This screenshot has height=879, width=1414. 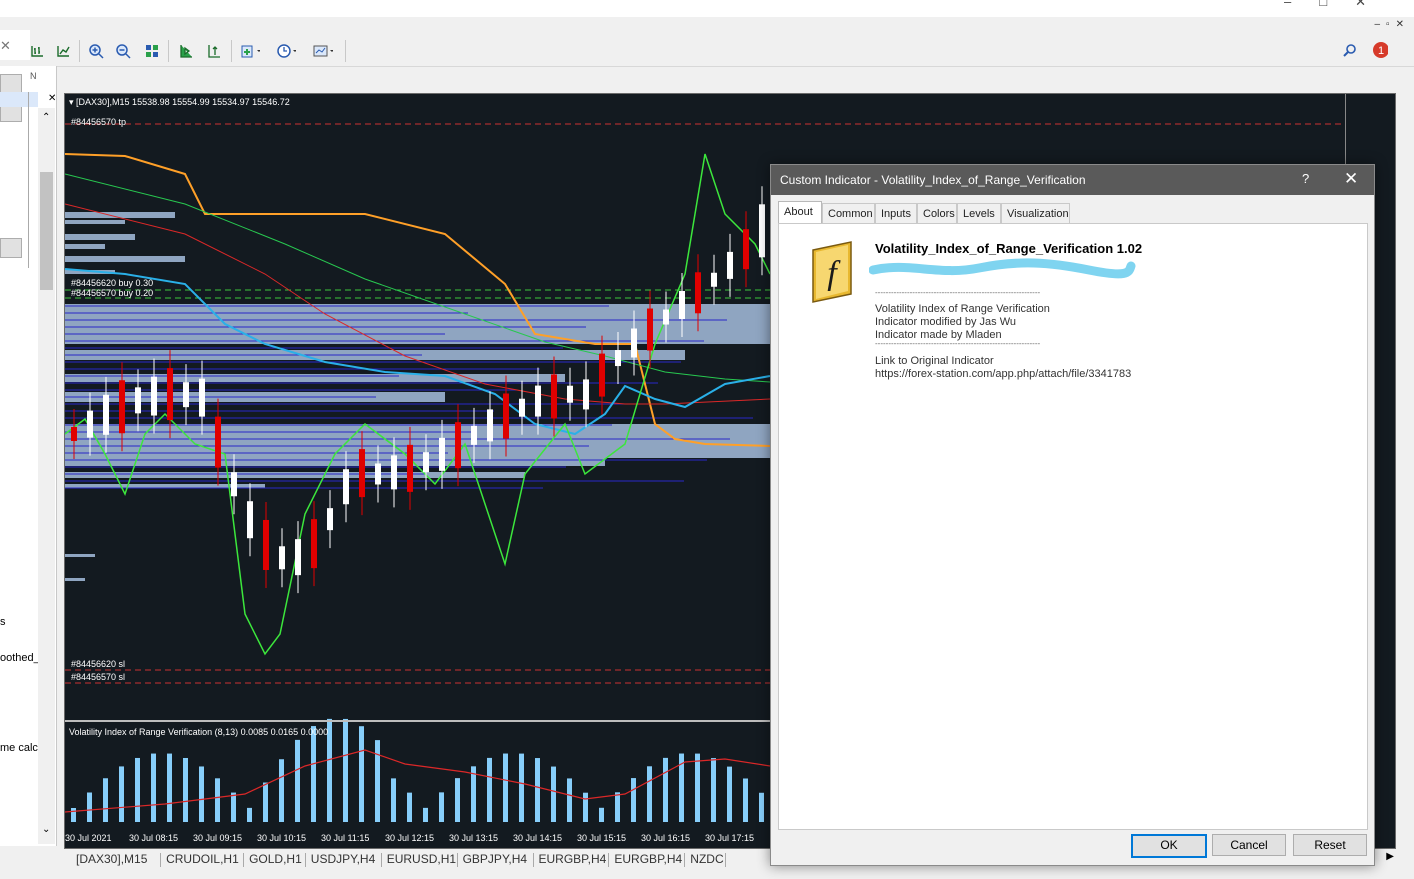 I want to click on alerts-icon: 1, so click(x=1378, y=51).